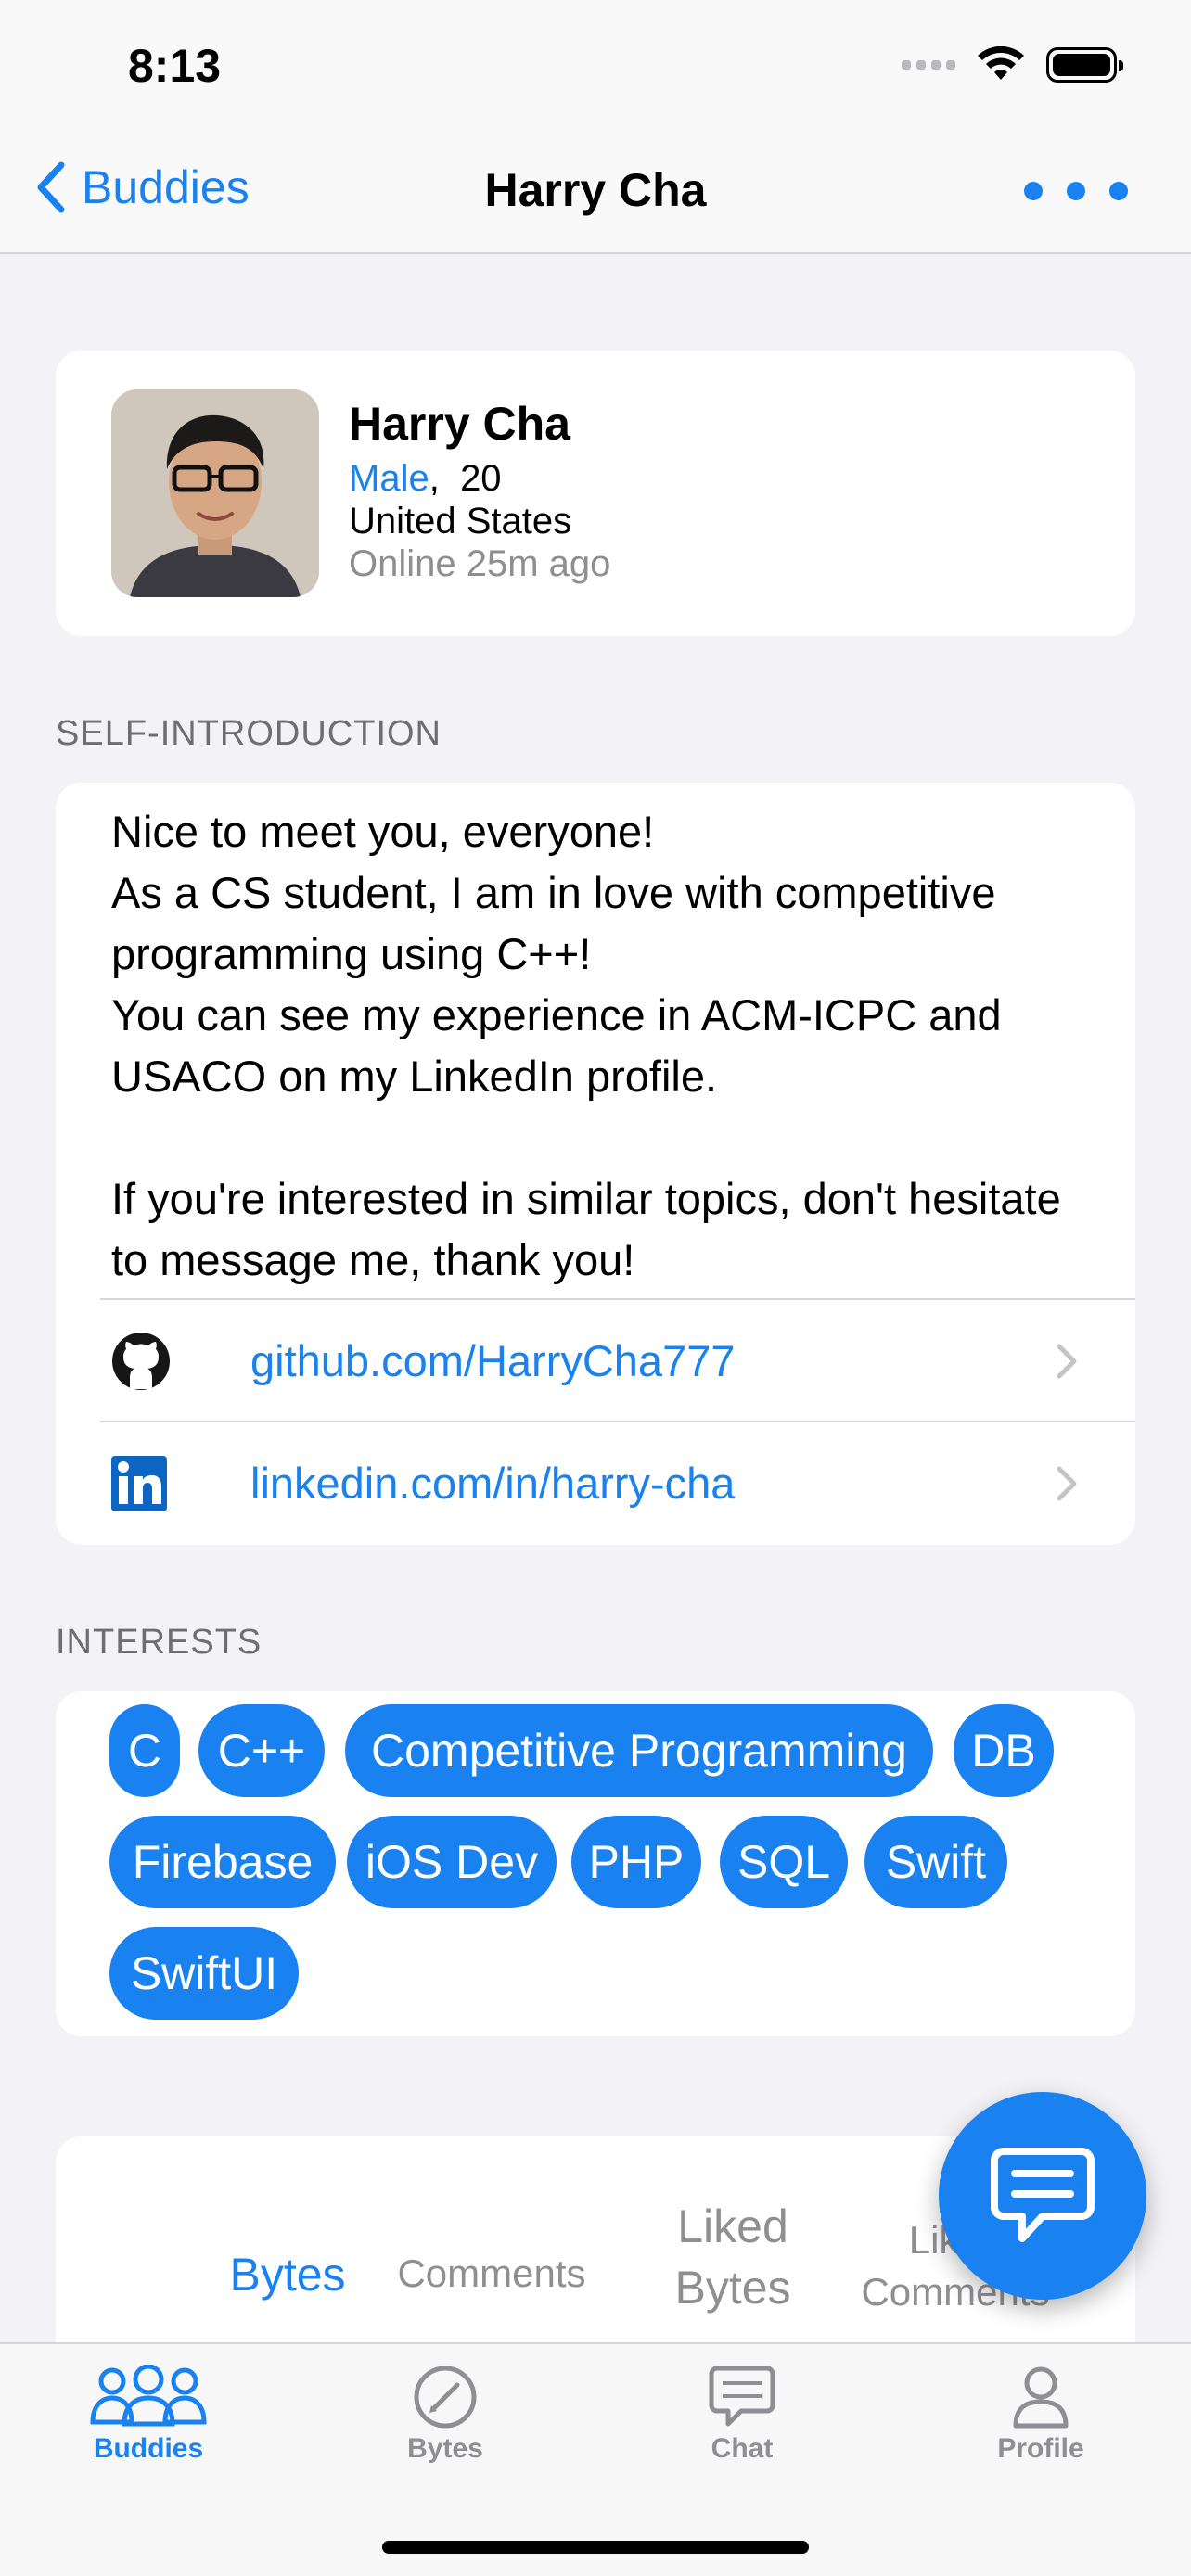 Image resolution: width=1191 pixels, height=2576 pixels. I want to click on interest-chip: SwiftUI, so click(204, 1973).